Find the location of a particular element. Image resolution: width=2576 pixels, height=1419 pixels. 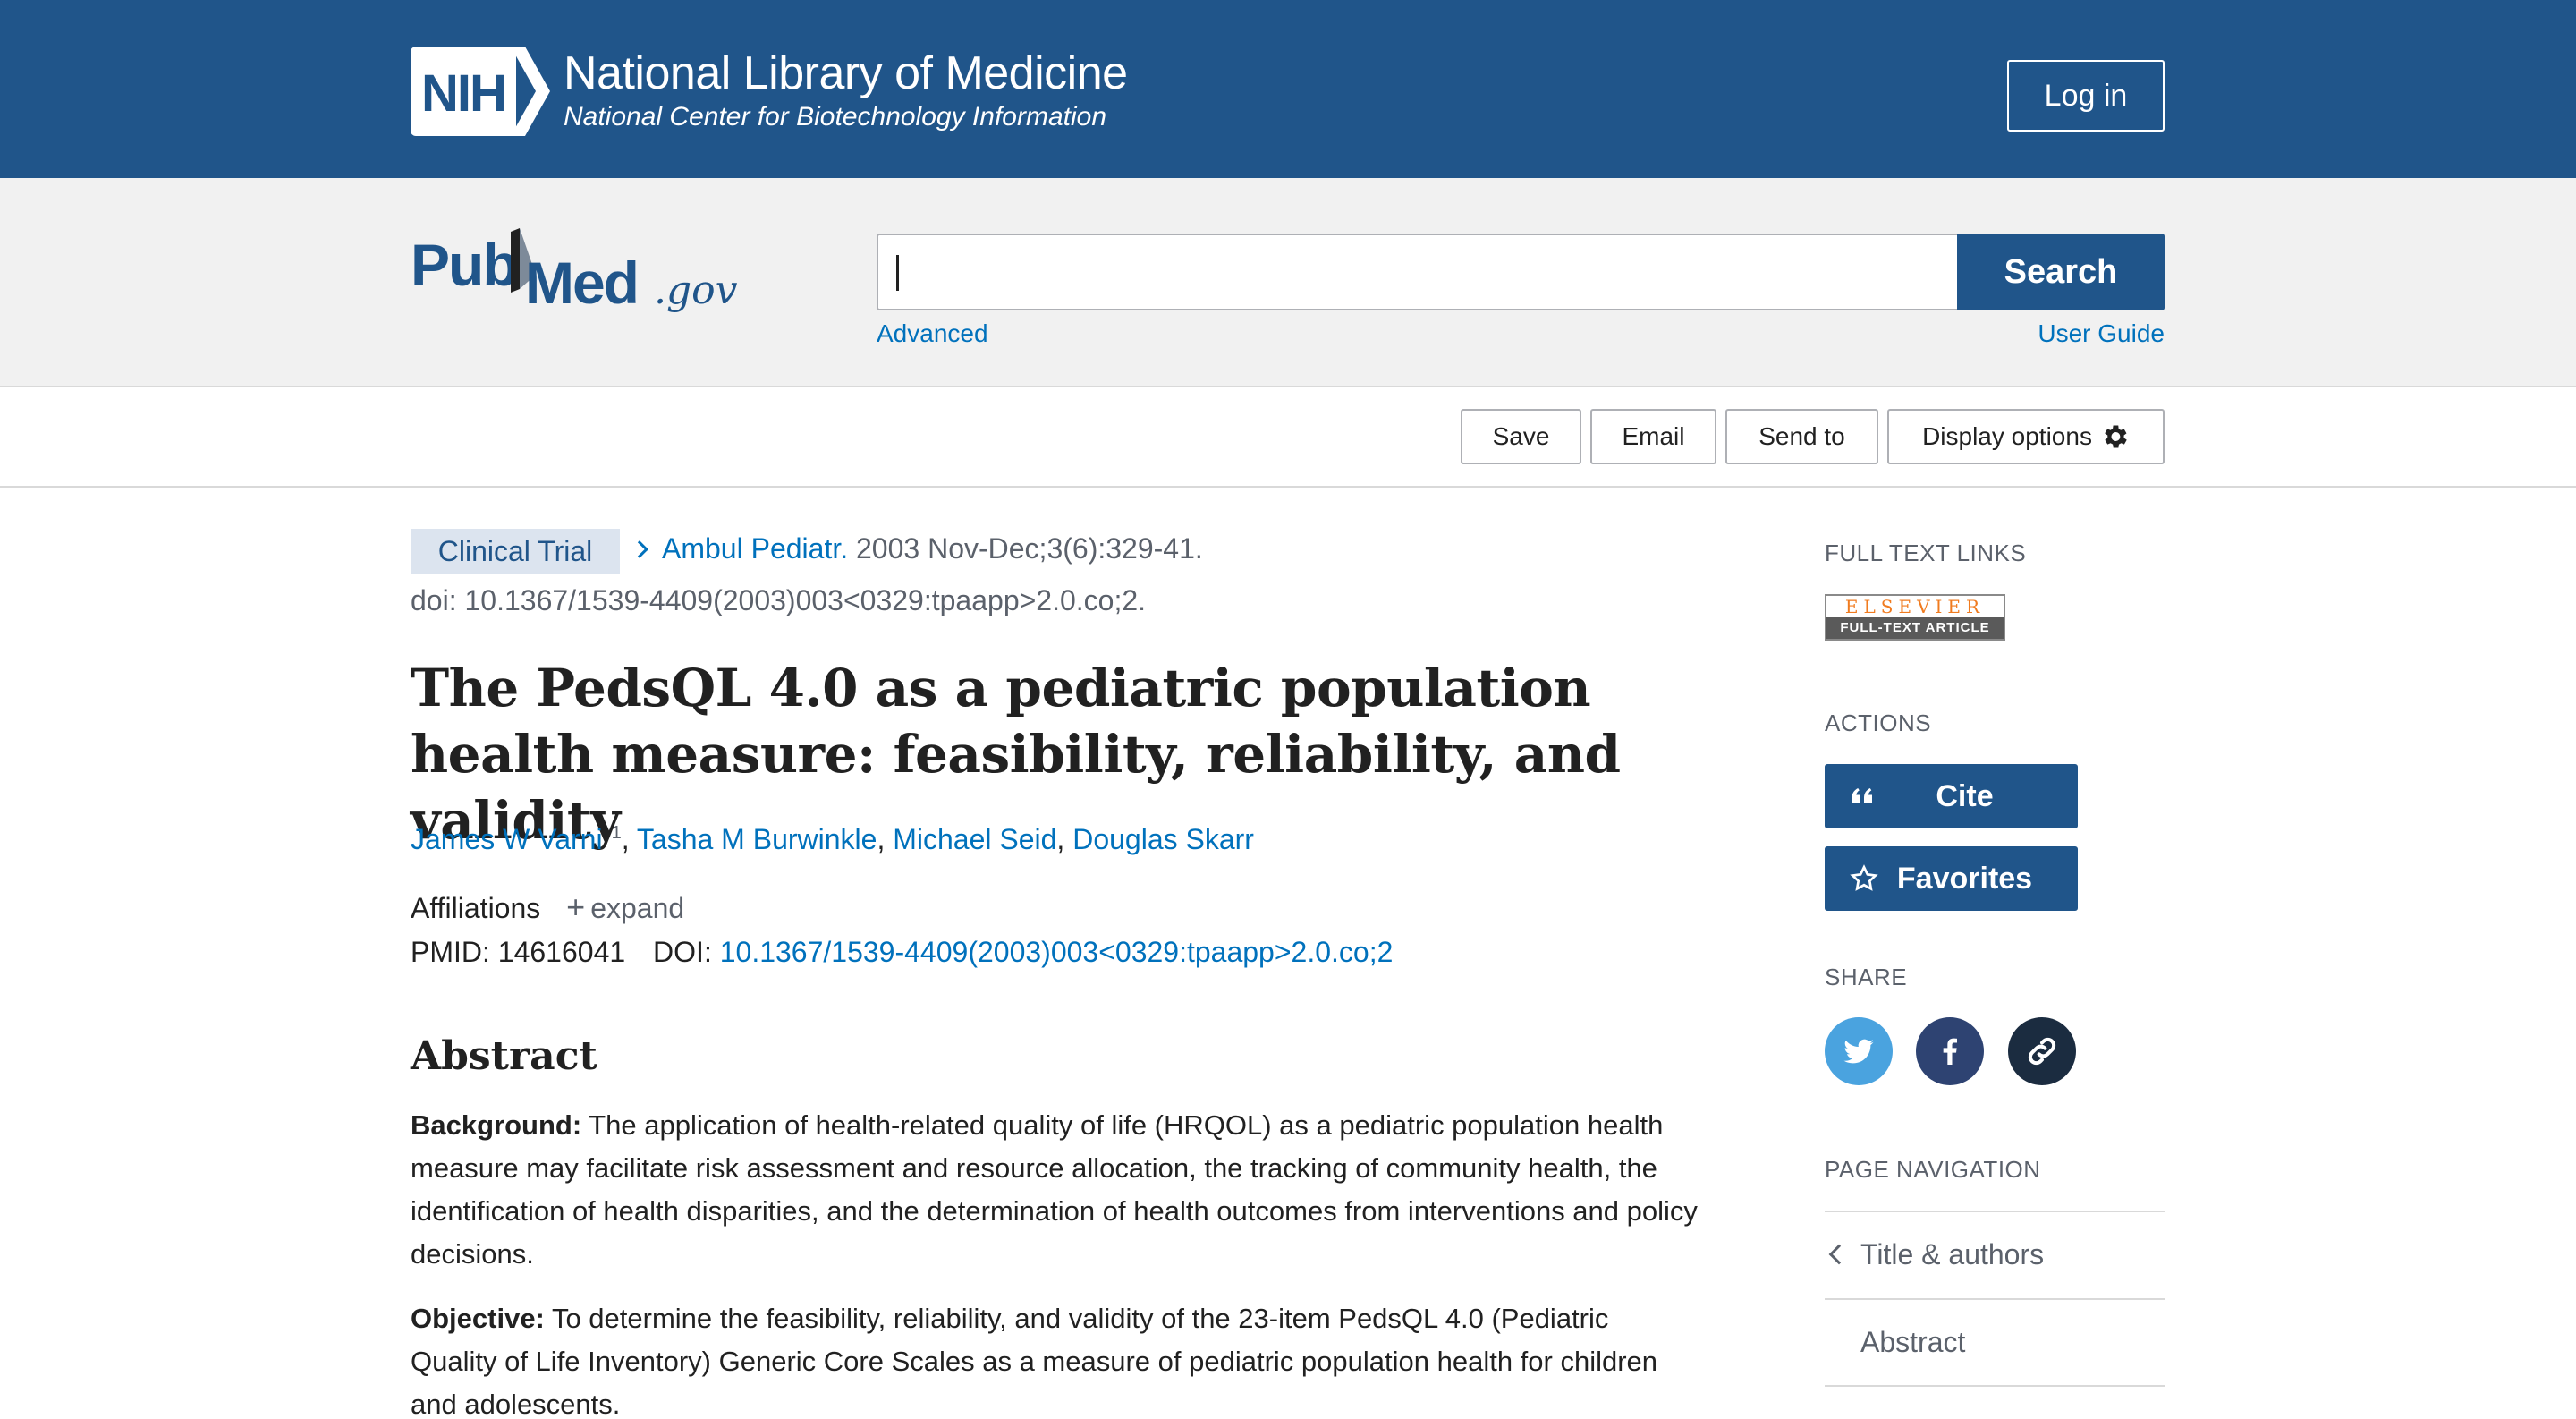

nlm-title: National Library of Medicine is located at coordinates (846, 73).